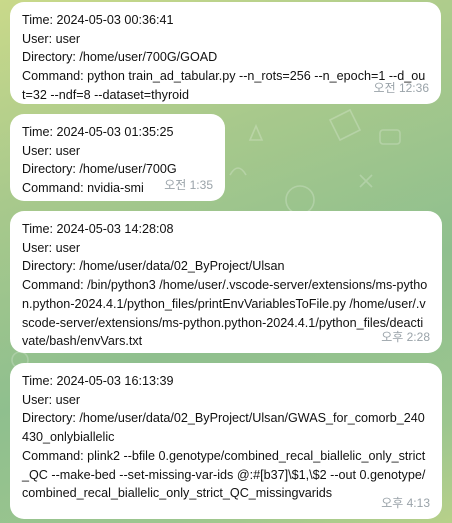 This screenshot has width=452, height=523. Describe the element at coordinates (405, 503) in the screenshot. I see `message-timestamp: 오후 4:13` at that location.